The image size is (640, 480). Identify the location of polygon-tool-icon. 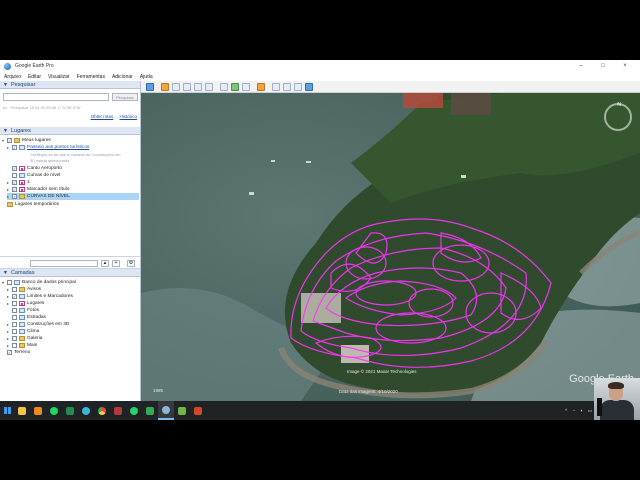
(176, 86).